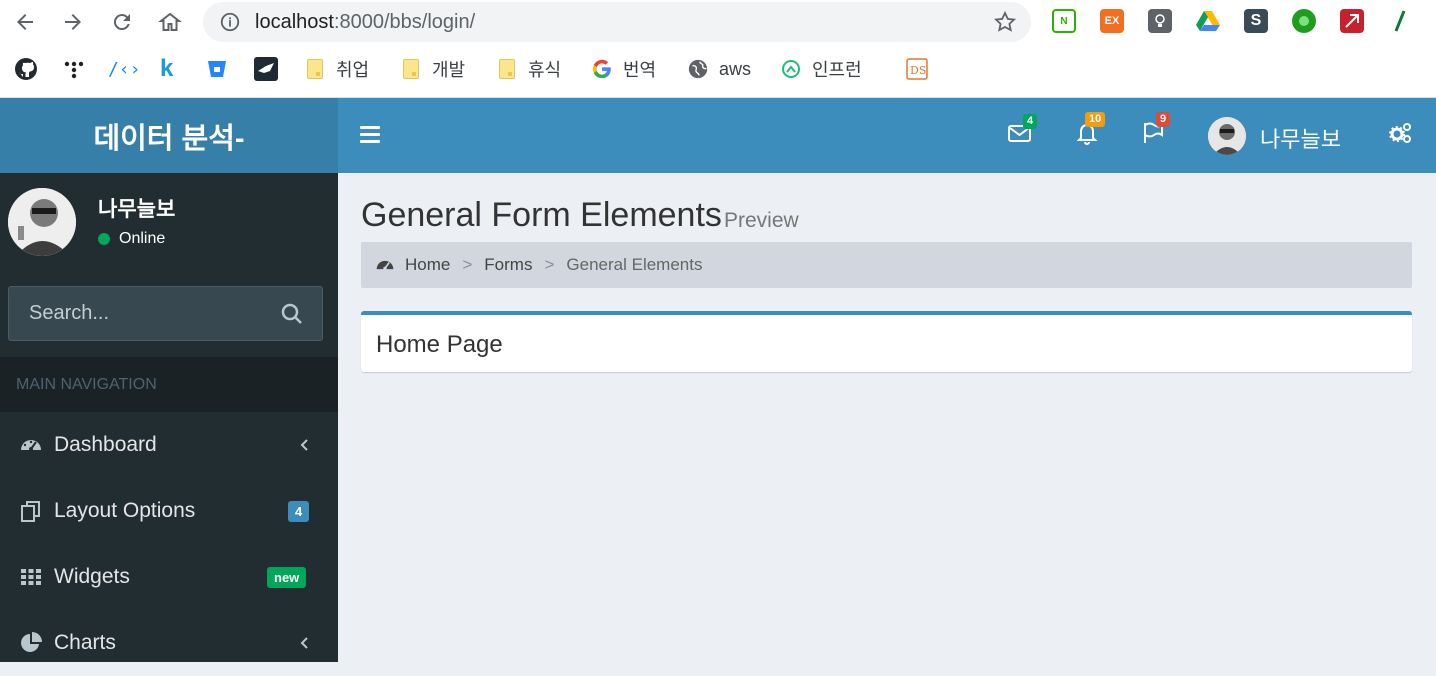 The width and height of the screenshot is (1436, 676). Describe the element at coordinates (698, 69) in the screenshot. I see `globe-icon` at that location.